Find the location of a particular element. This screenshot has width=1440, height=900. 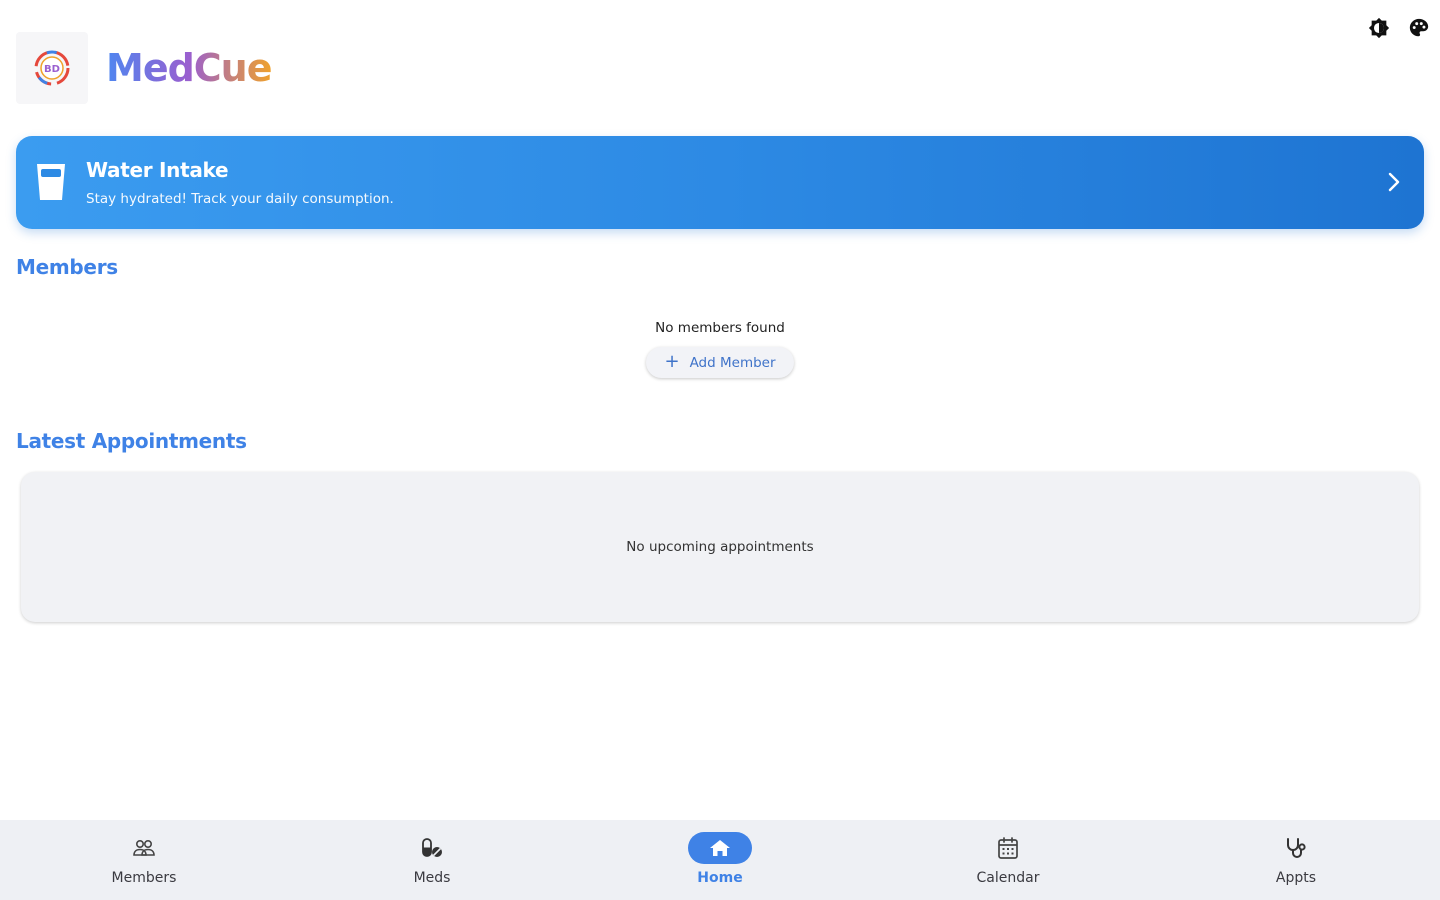

nav-item-meds: Meds is located at coordinates (432, 860).